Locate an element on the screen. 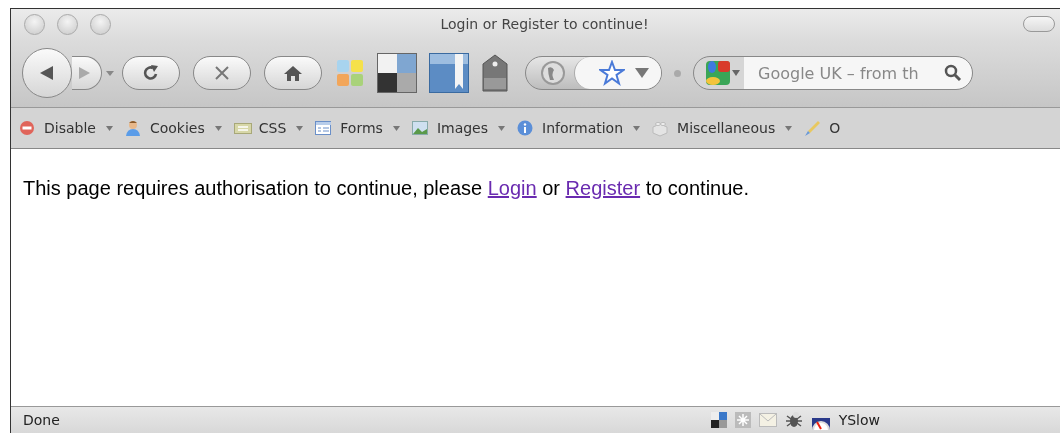 This screenshot has height=433, width=1060. search-engine-icon is located at coordinates (718, 73).